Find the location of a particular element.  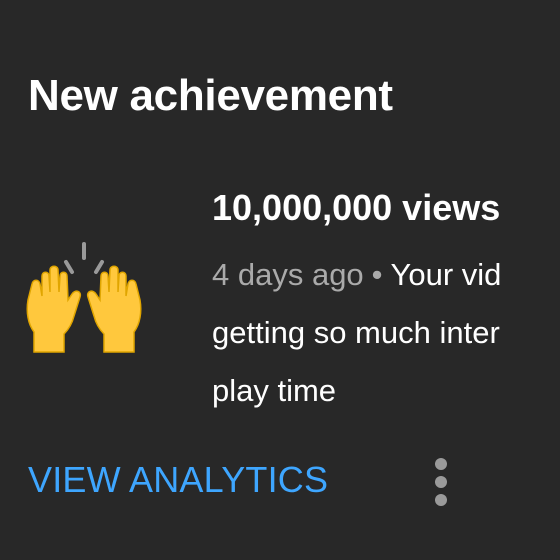

message-text: Your vid is located at coordinates (446, 274).